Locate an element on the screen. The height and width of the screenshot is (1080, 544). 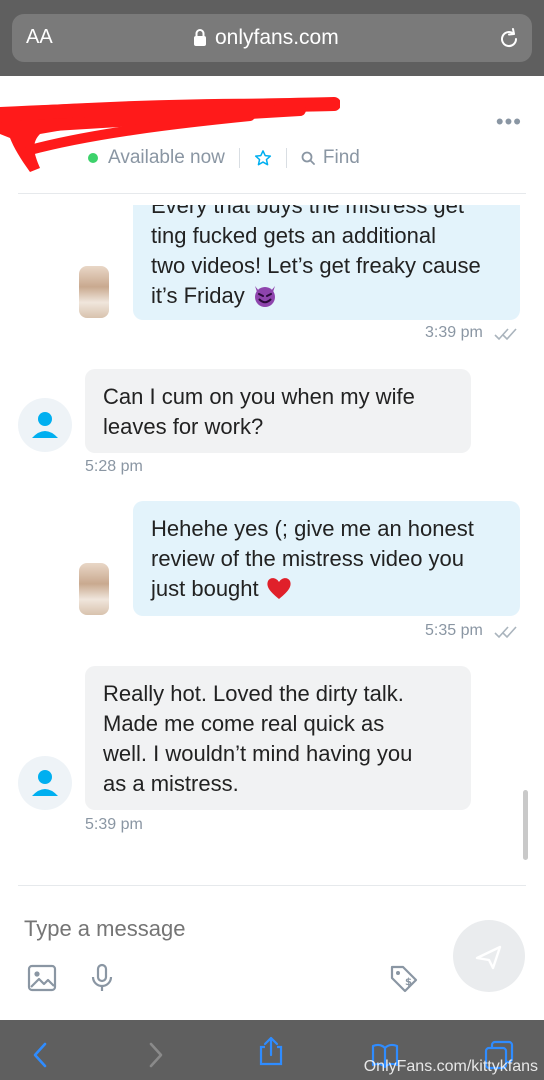
message-line: Can I cum on you when my wife is located at coordinates (259, 396).